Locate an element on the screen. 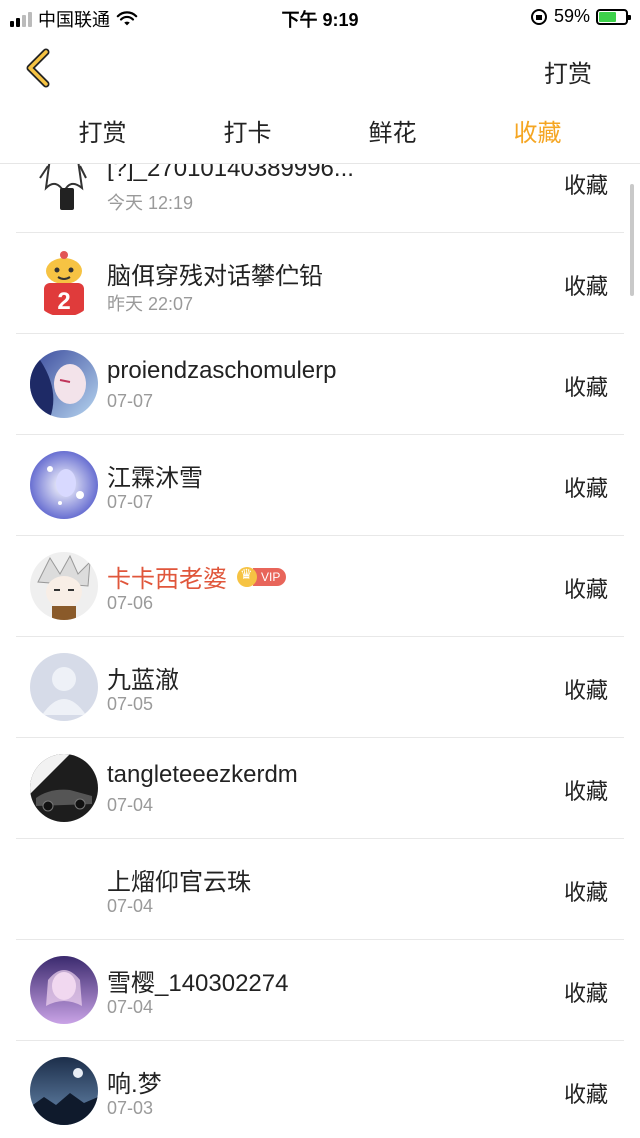 This screenshot has height=1138, width=640. timestamp: 07-03 is located at coordinates (130, 1108).